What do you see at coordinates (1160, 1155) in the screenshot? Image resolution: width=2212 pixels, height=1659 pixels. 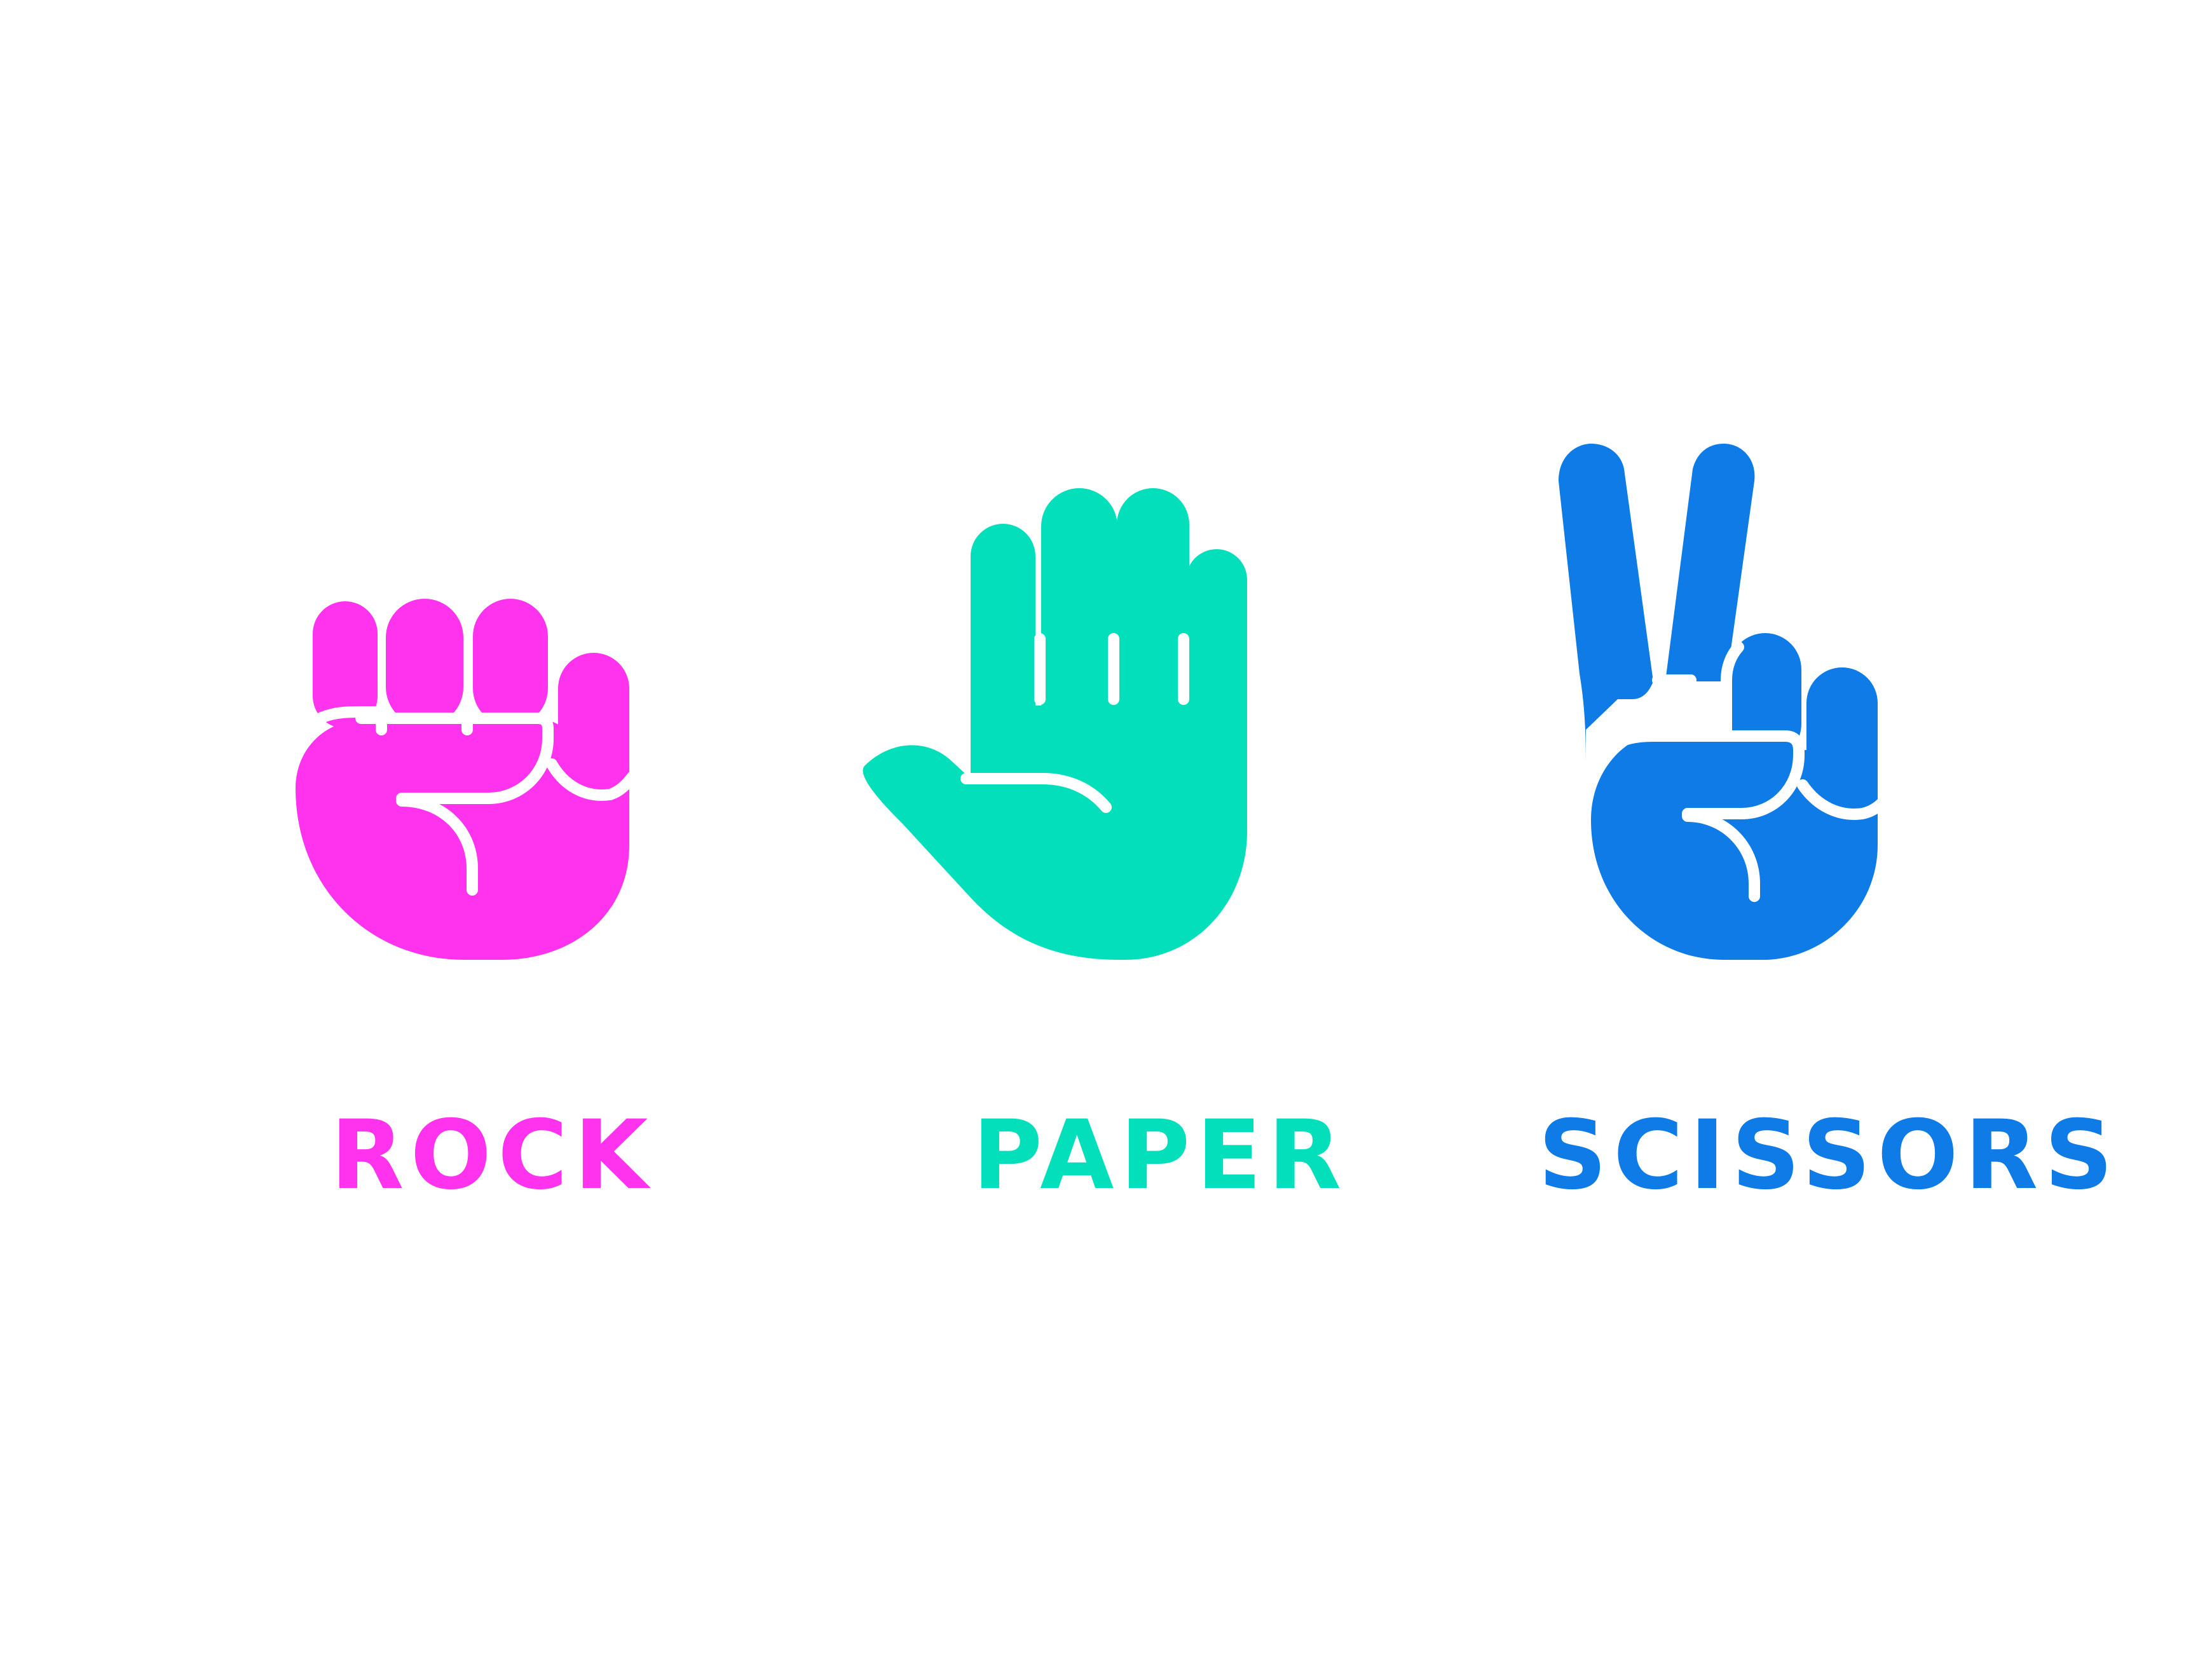 I see `paper-label: PAPER` at bounding box center [1160, 1155].